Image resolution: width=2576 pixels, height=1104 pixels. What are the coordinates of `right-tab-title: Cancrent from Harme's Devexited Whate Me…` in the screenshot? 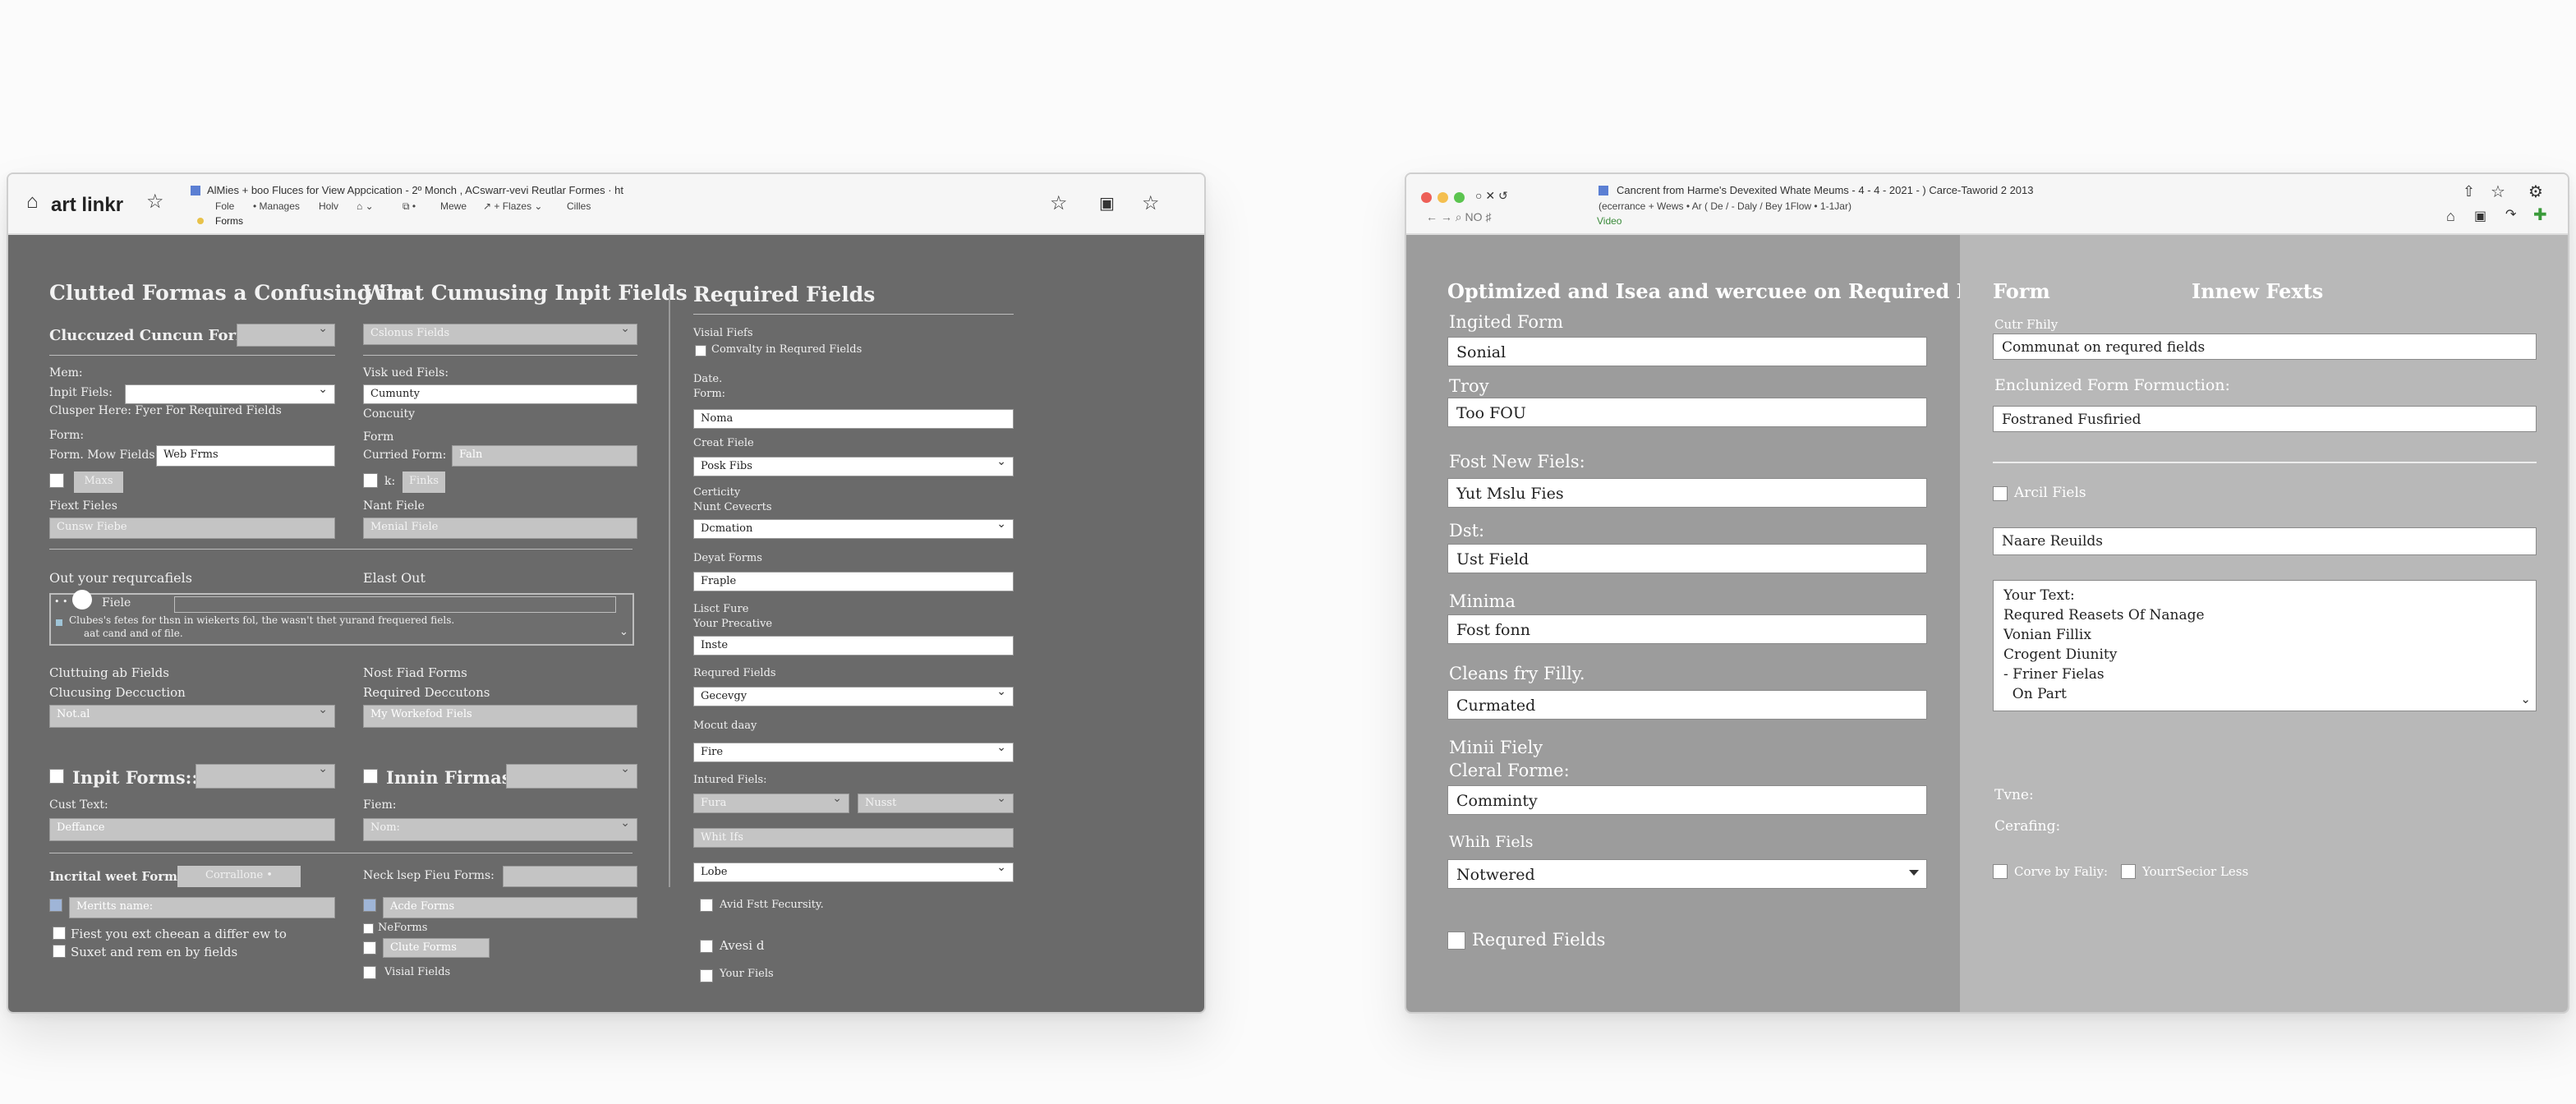 It's located at (1825, 190).